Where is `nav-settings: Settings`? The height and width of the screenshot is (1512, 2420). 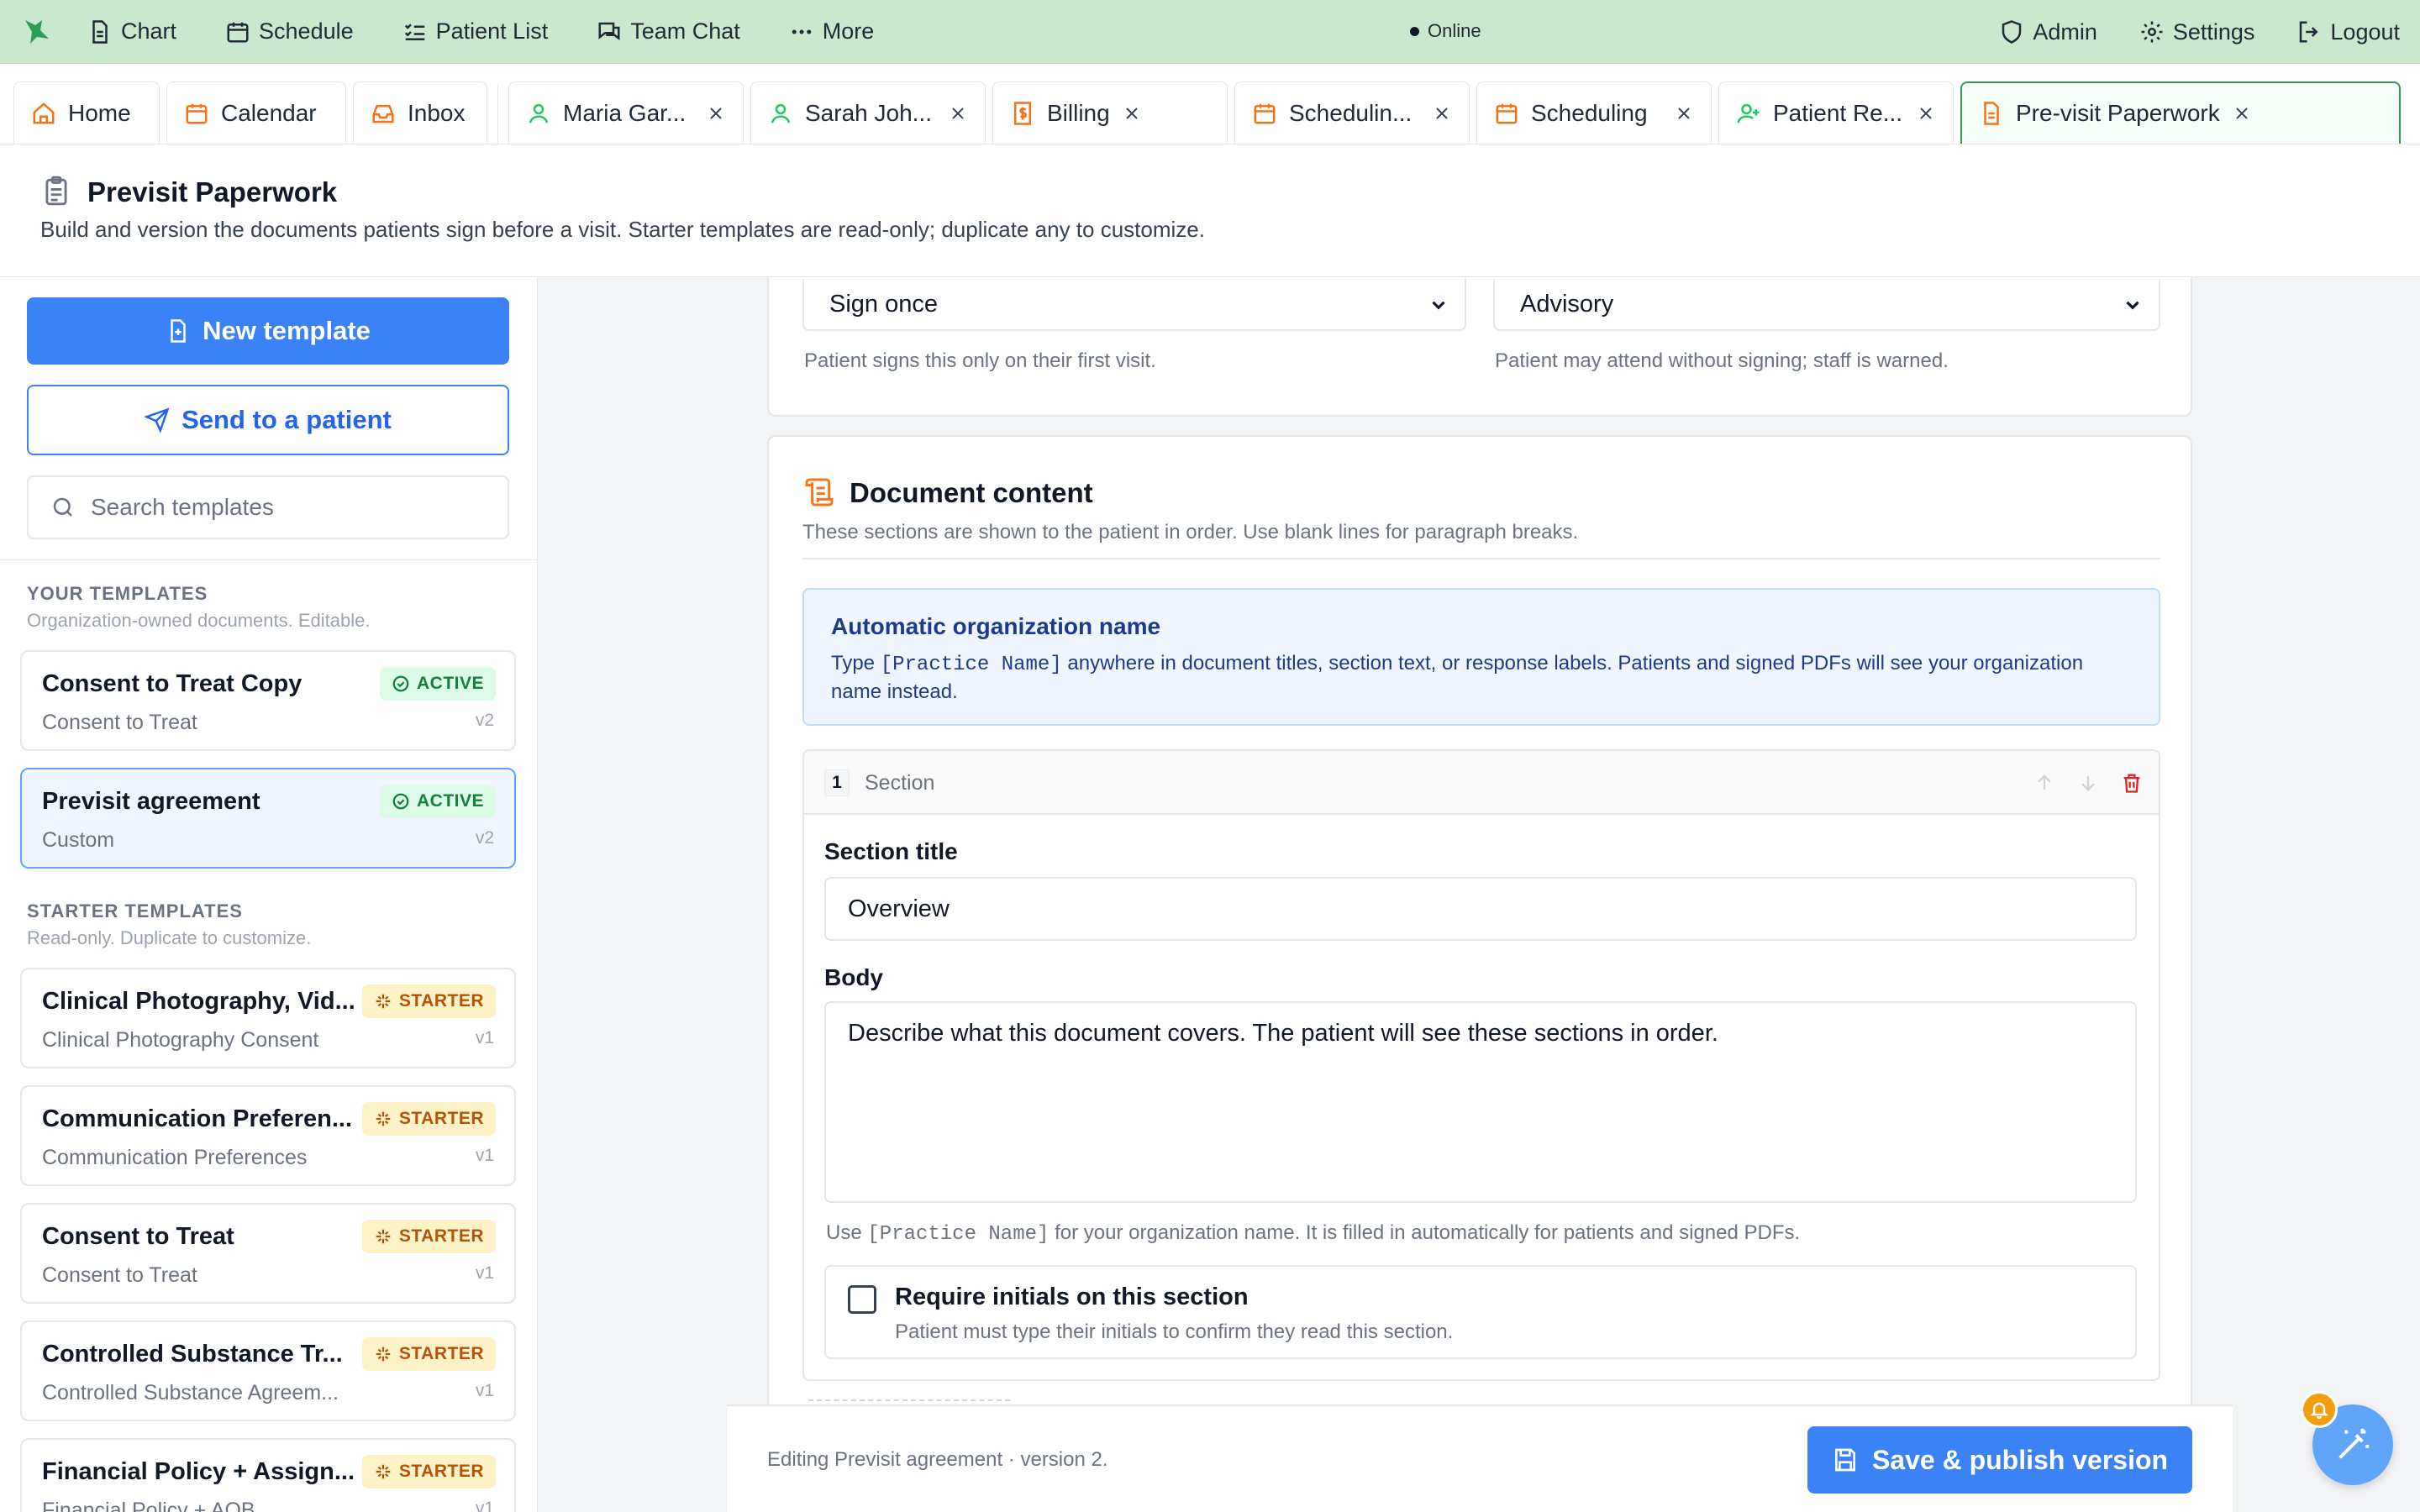 nav-settings: Settings is located at coordinates (2196, 32).